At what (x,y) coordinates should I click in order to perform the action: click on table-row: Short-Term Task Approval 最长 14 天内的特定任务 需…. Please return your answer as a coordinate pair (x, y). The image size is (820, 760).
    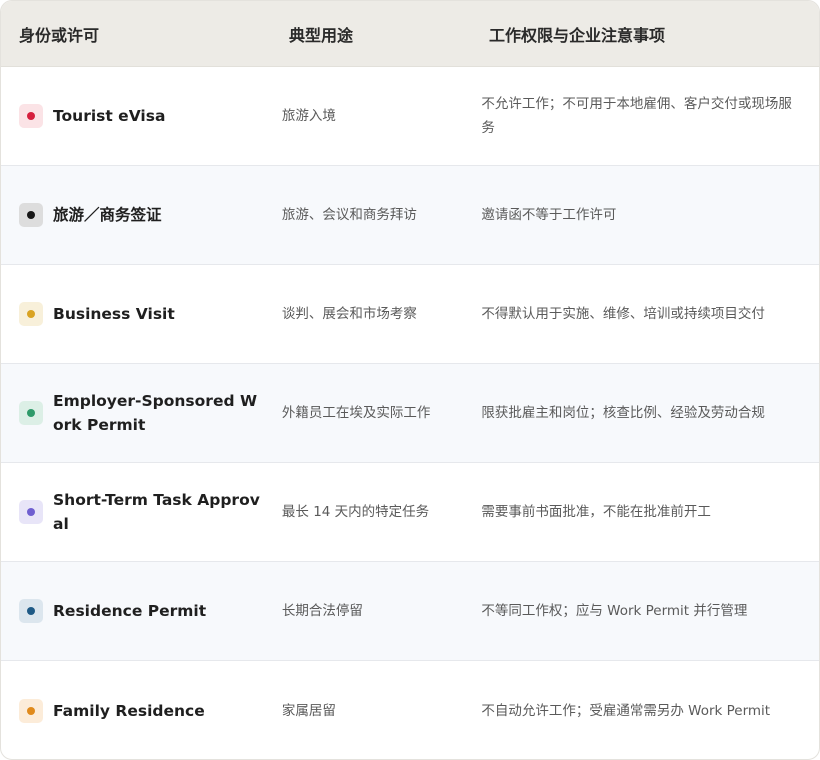
    Looking at the image, I should click on (410, 512).